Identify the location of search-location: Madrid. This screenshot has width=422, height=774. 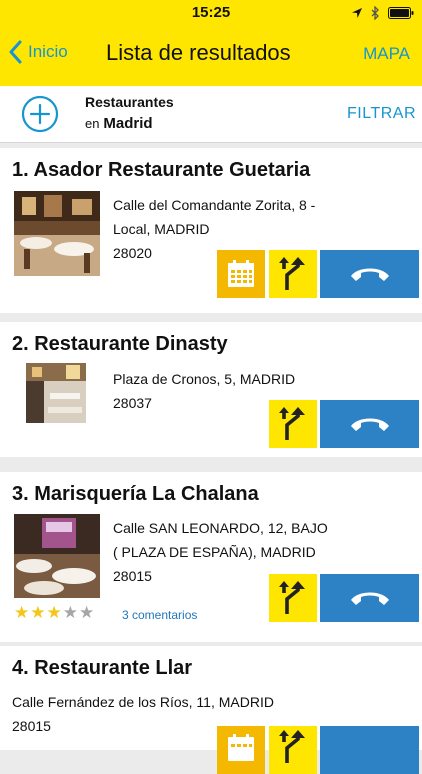
(128, 123).